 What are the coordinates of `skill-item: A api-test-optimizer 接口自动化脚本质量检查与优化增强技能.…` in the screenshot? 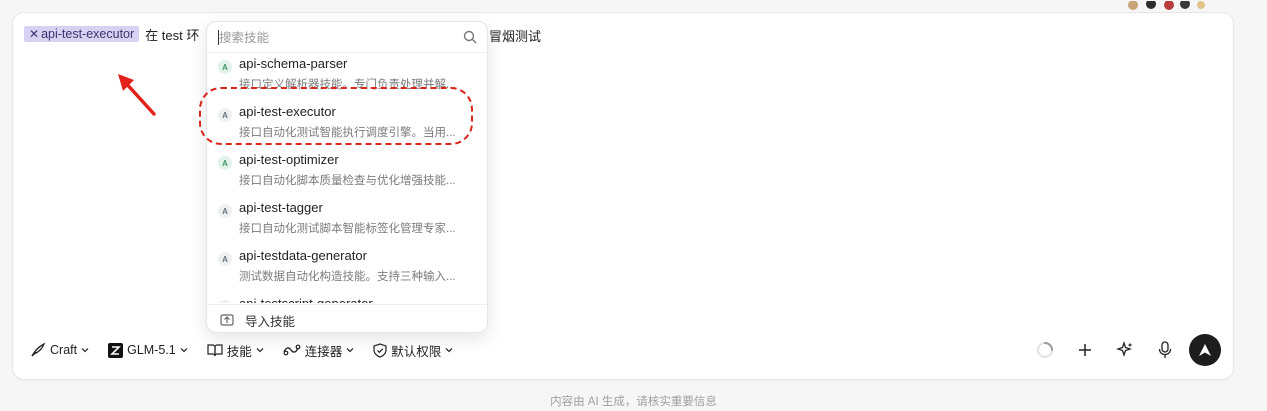 It's located at (347, 173).